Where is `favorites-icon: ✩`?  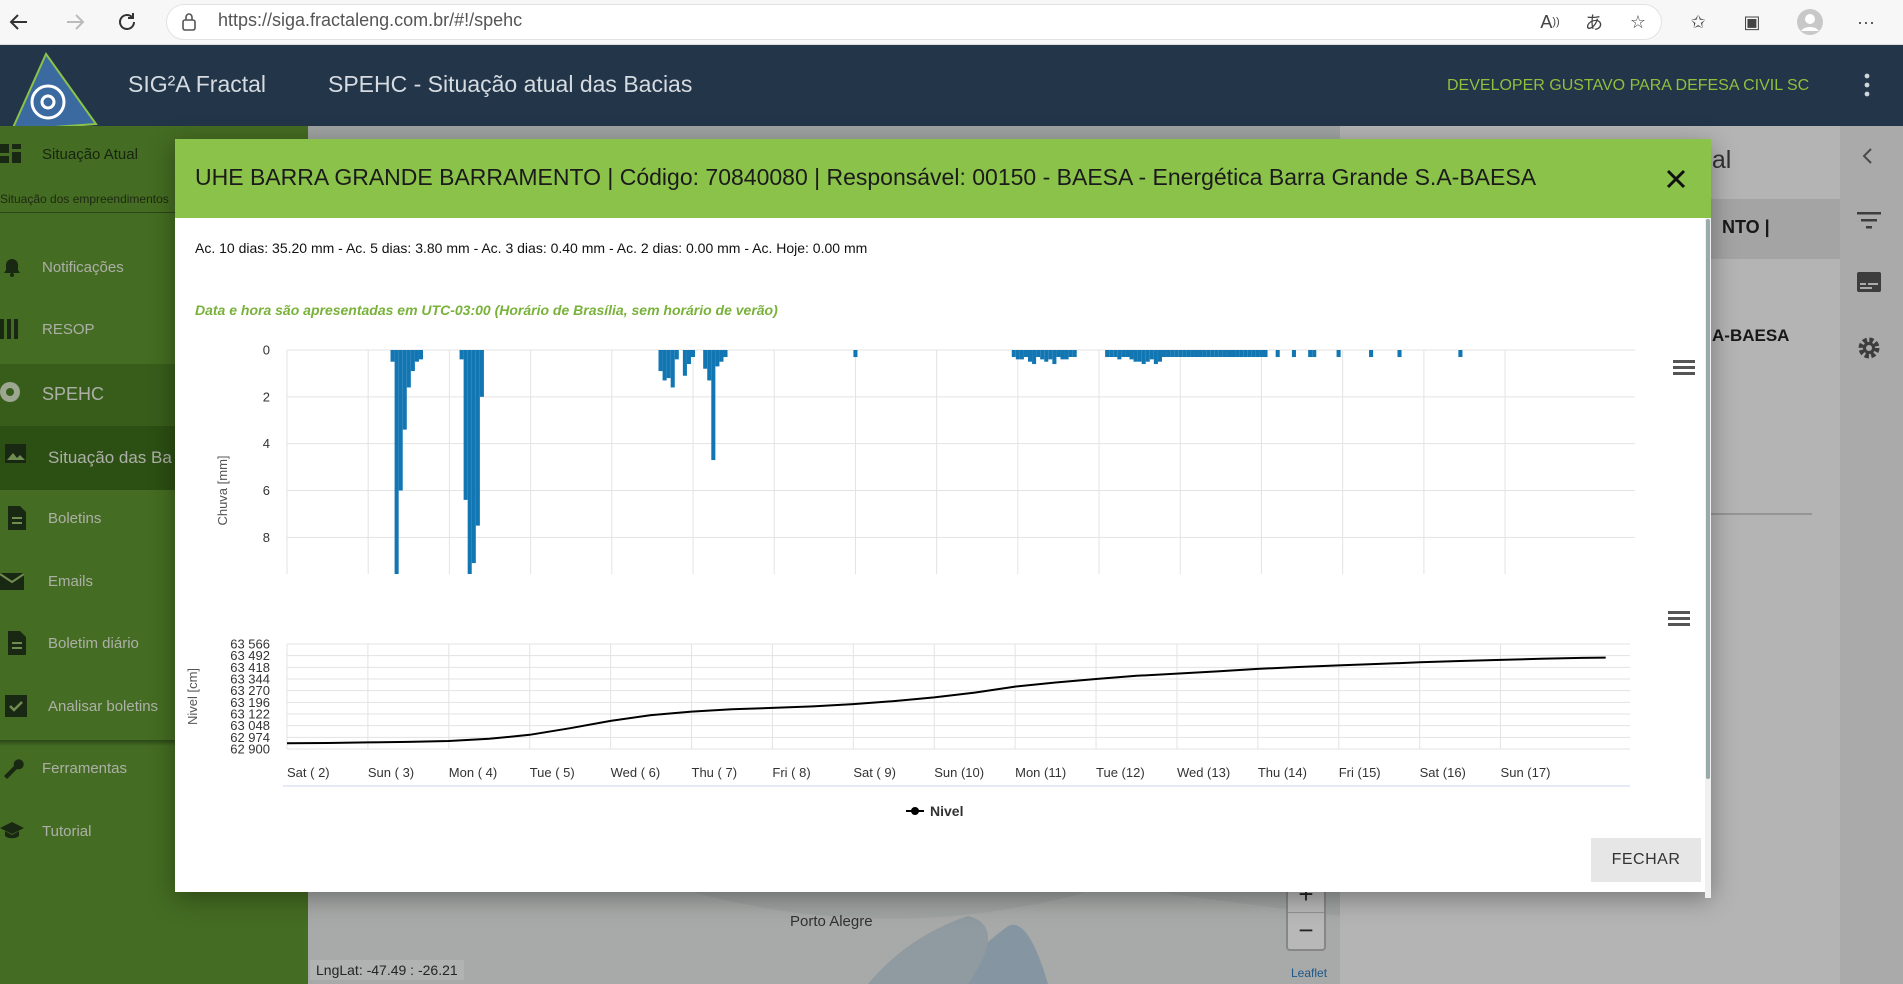 favorites-icon: ✩ is located at coordinates (1698, 22).